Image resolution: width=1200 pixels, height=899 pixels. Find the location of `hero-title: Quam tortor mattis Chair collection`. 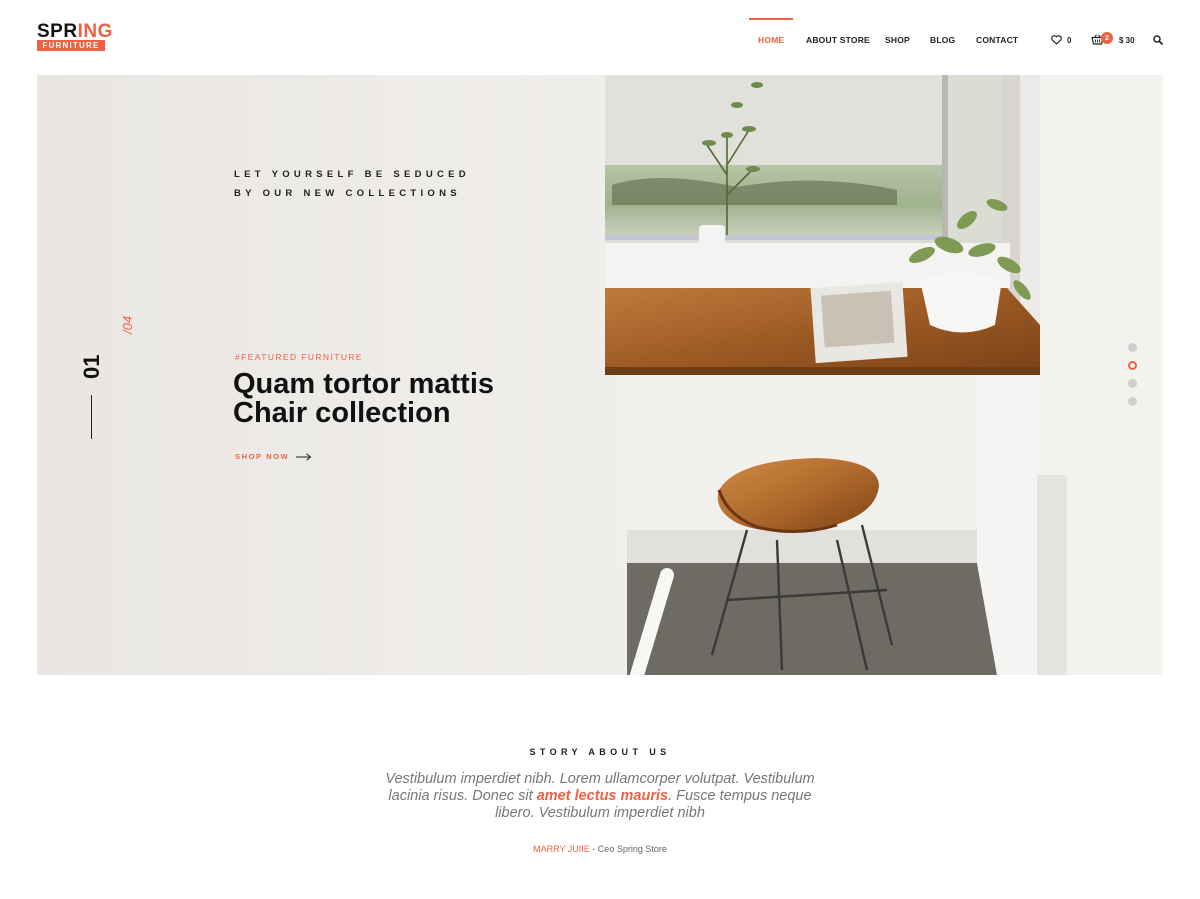

hero-title: Quam tortor mattis Chair collection is located at coordinates (363, 399).